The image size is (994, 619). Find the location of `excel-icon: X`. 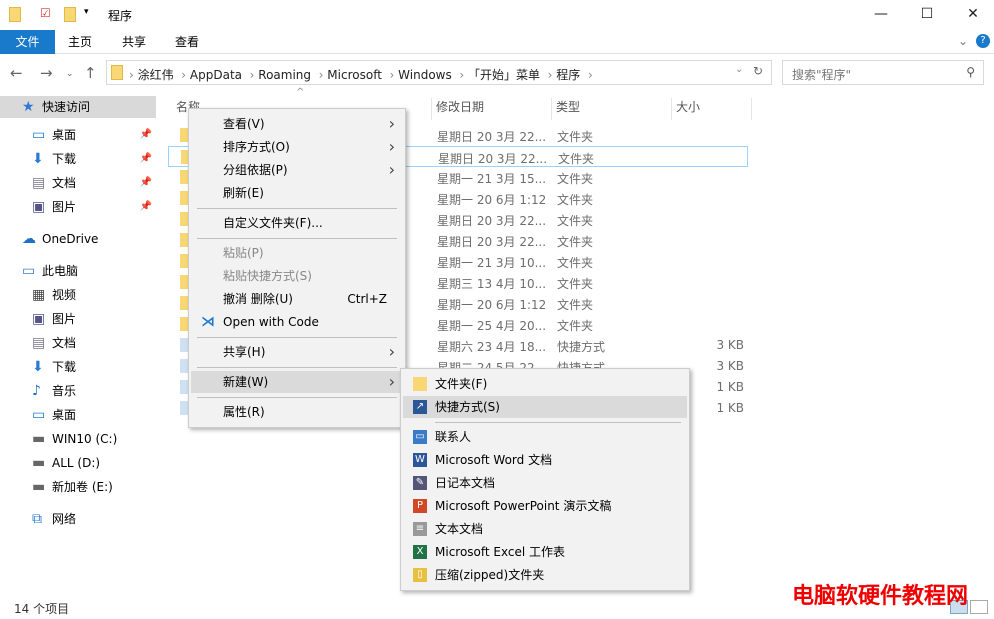

excel-icon: X is located at coordinates (420, 552).